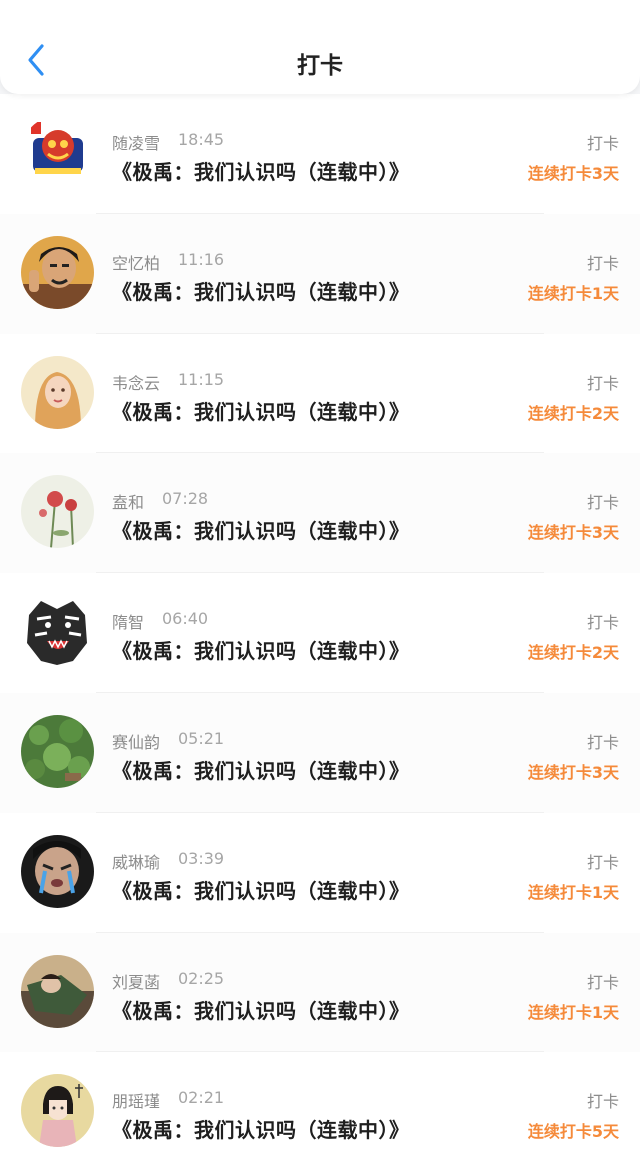 The width and height of the screenshot is (640, 1173). Describe the element at coordinates (320, 273) in the screenshot. I see `checkin-list-item: 空忆柏 11:16 《极禹：我们认识吗（连载中）》 打卡 连续打卡1天` at that location.